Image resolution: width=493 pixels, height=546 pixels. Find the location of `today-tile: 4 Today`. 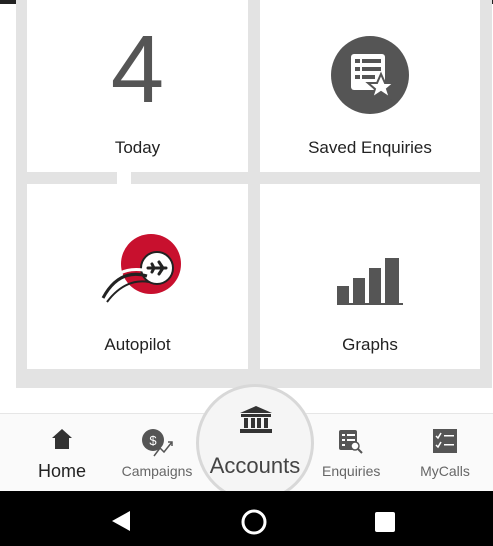

today-tile: 4 Today is located at coordinates (137, 86).